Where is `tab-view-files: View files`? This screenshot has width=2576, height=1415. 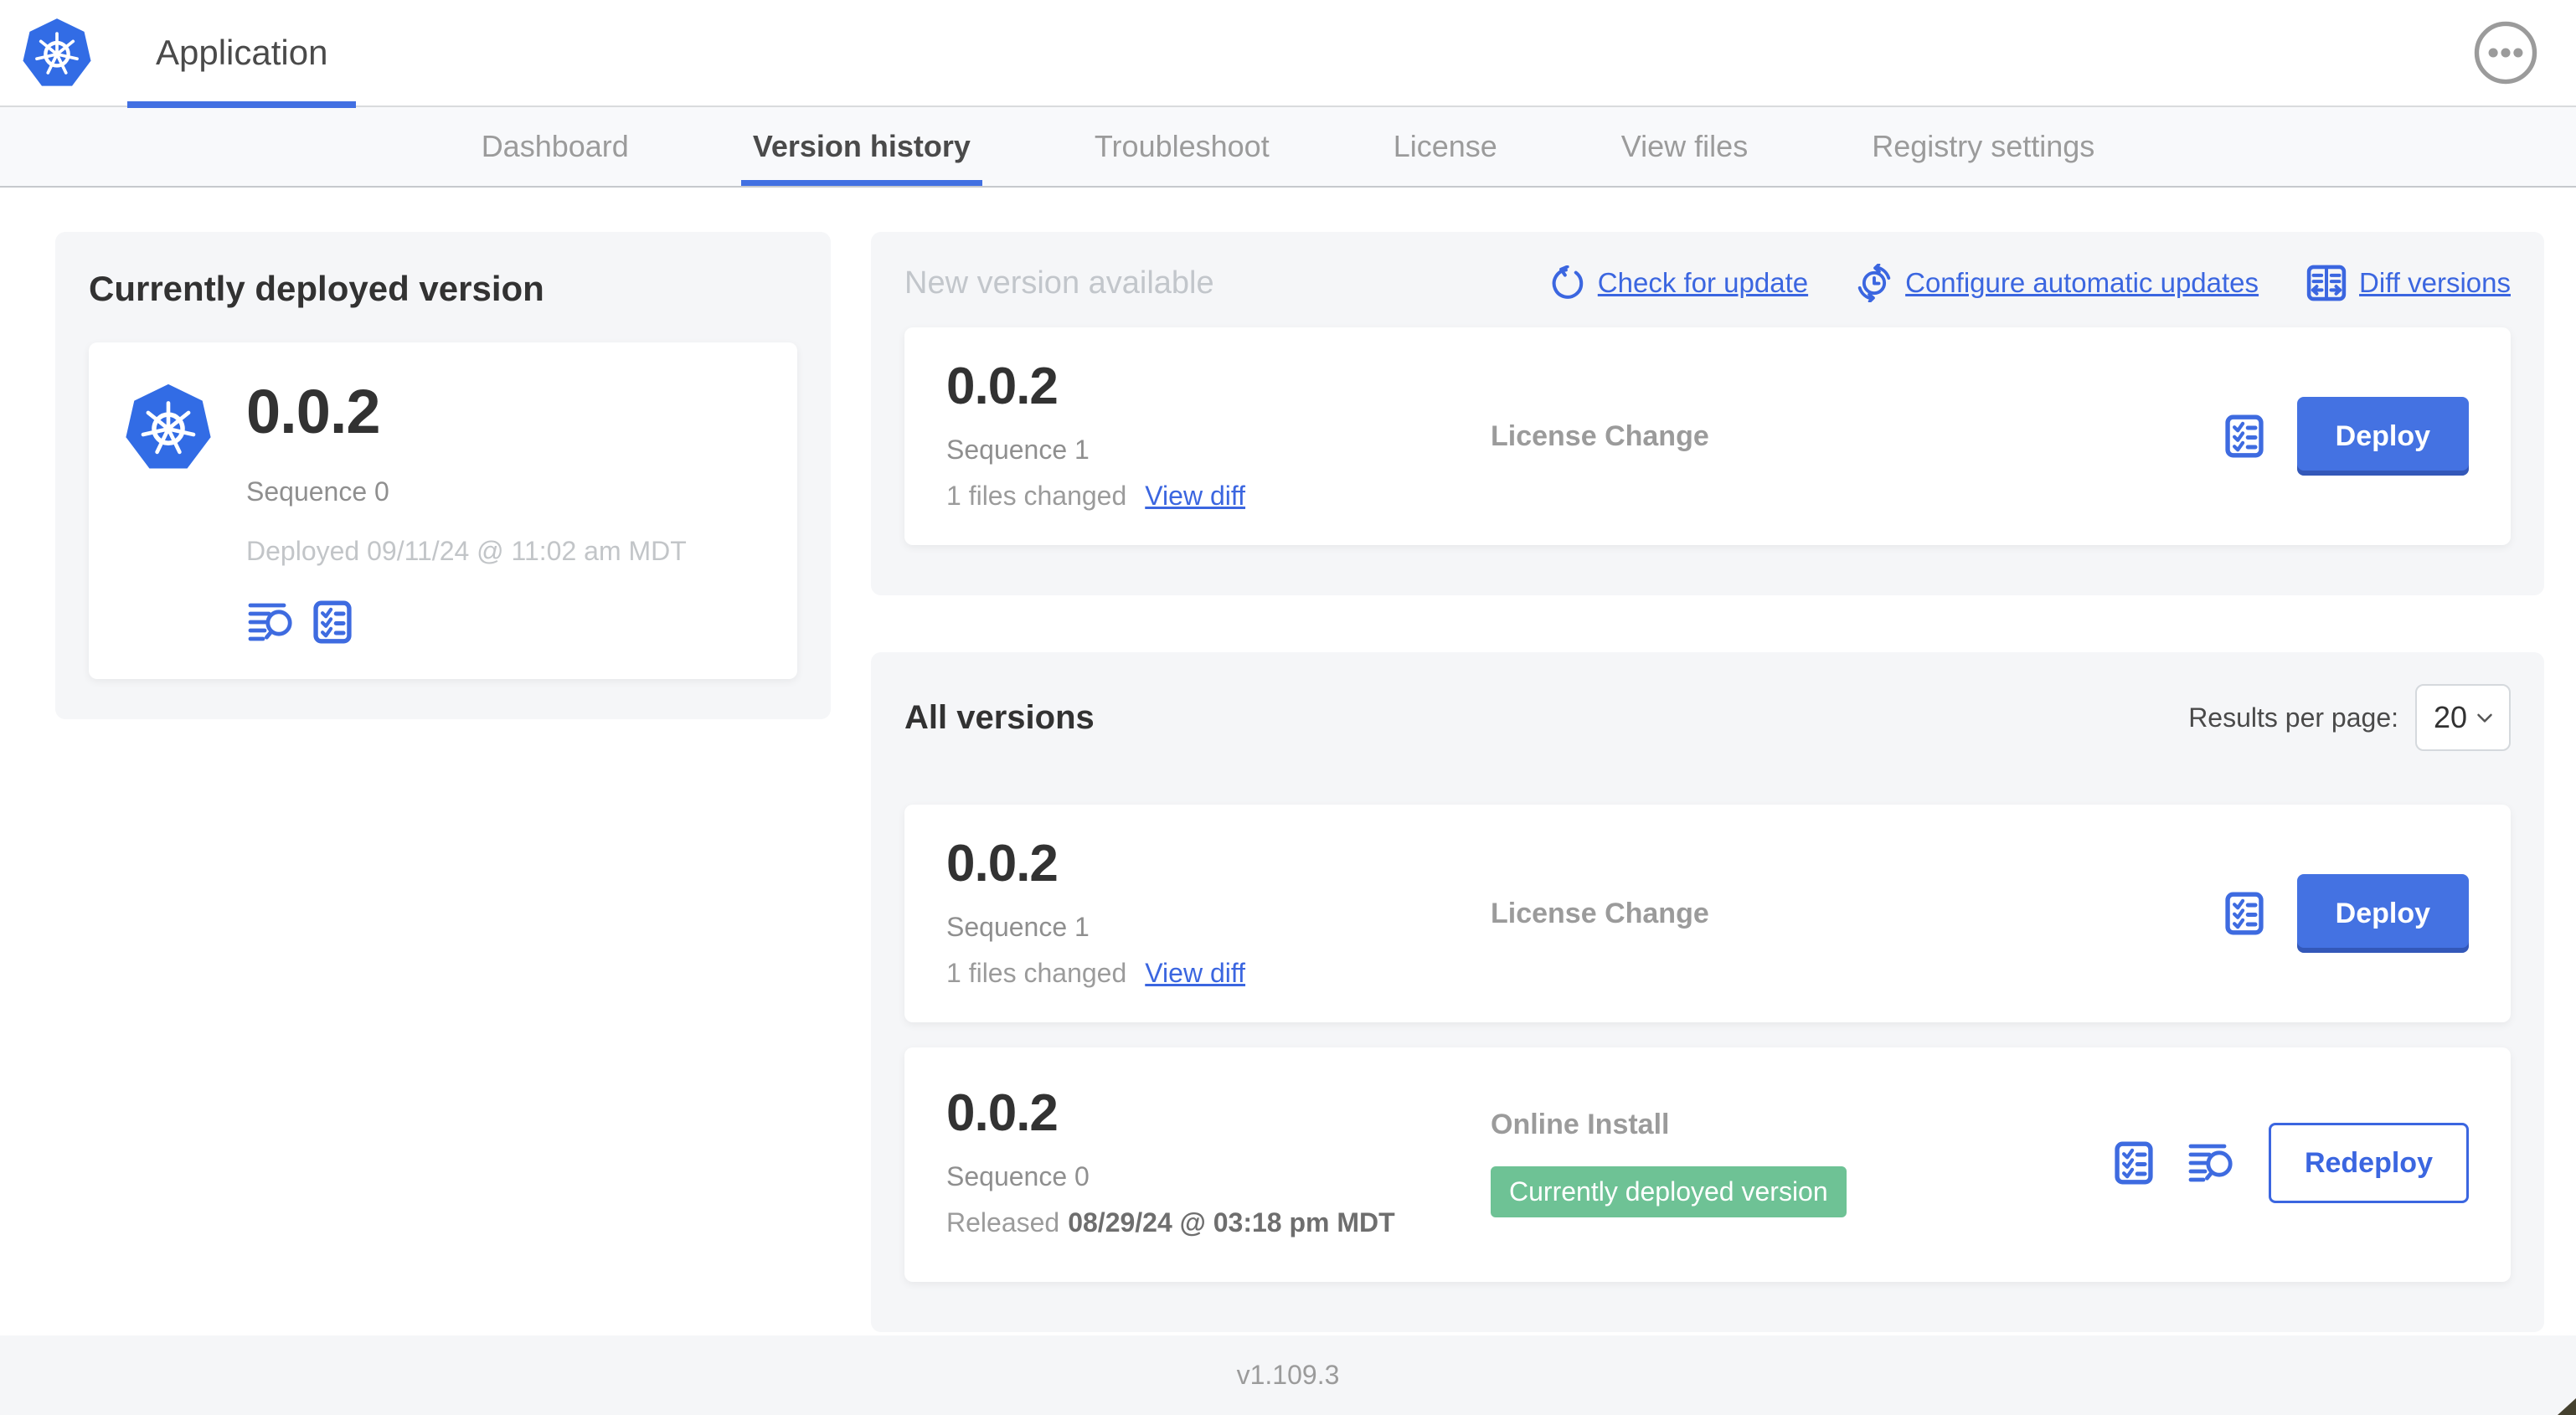 tab-view-files: View files is located at coordinates (1684, 146).